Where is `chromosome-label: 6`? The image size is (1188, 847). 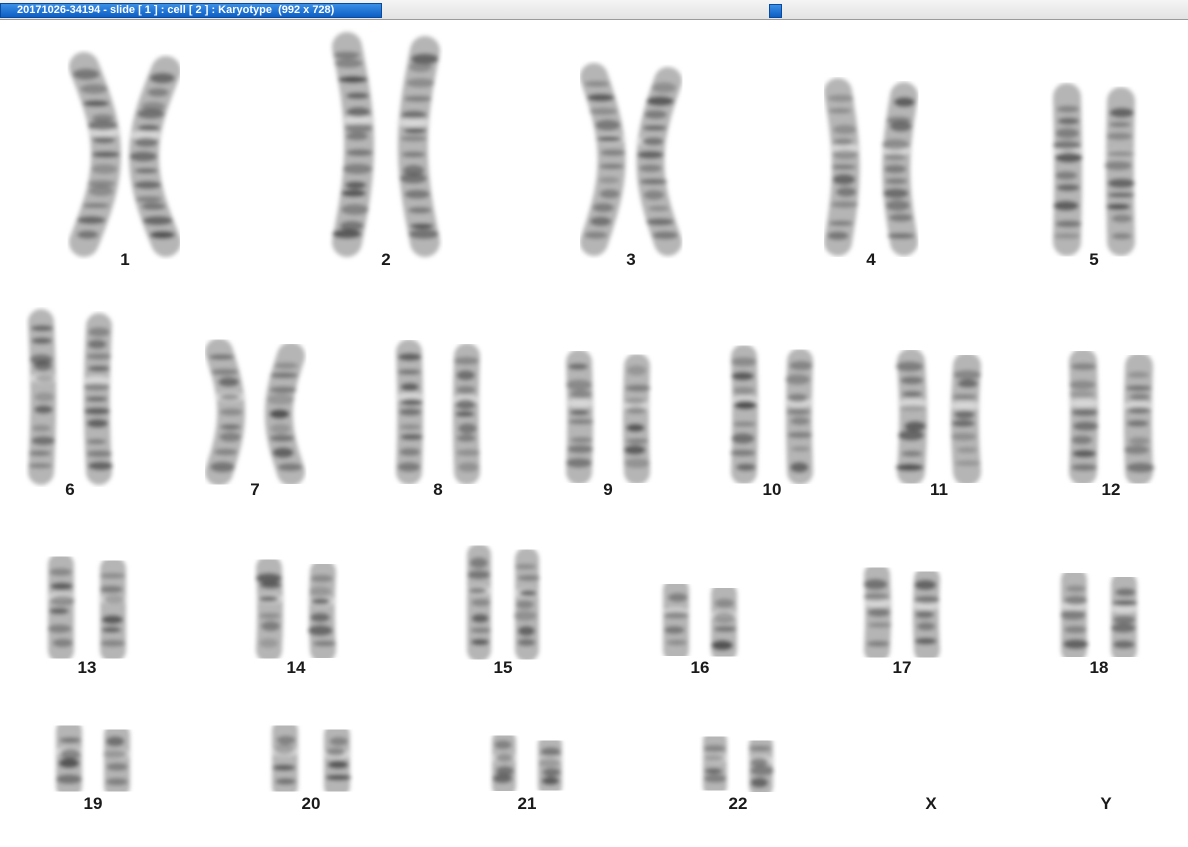
chromosome-label: 6 is located at coordinates (70, 489).